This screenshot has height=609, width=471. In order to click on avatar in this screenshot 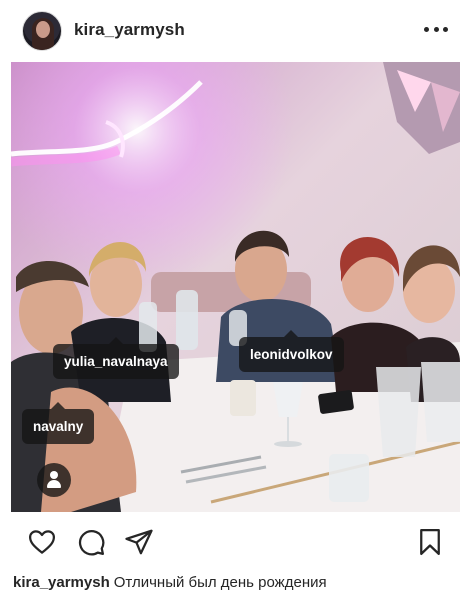, I will do `click(42, 31)`.